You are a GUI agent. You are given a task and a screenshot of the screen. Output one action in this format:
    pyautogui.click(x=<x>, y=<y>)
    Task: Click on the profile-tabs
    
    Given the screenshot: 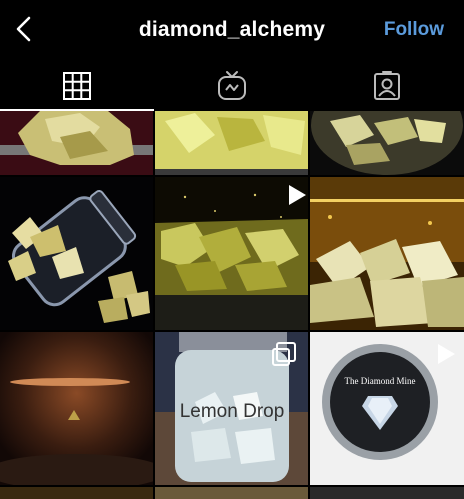 What is the action you would take?
    pyautogui.click(x=232, y=86)
    